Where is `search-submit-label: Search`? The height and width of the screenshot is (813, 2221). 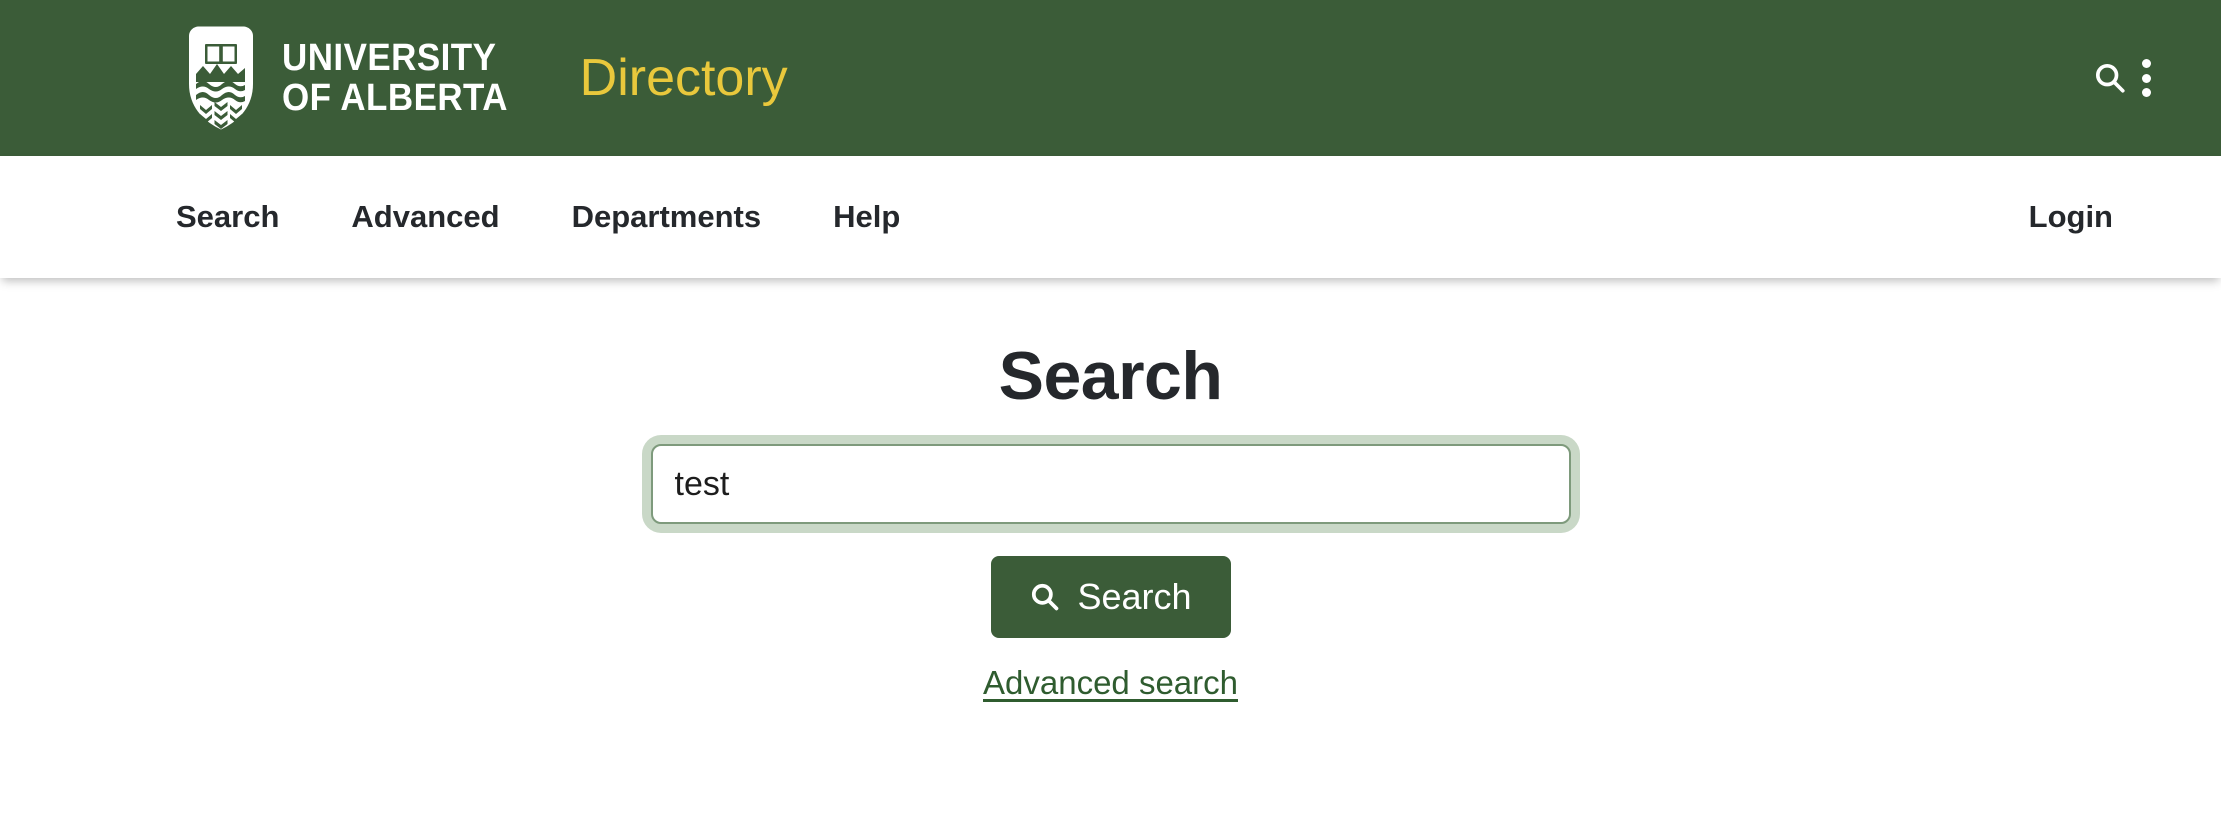 search-submit-label: Search is located at coordinates (1134, 596).